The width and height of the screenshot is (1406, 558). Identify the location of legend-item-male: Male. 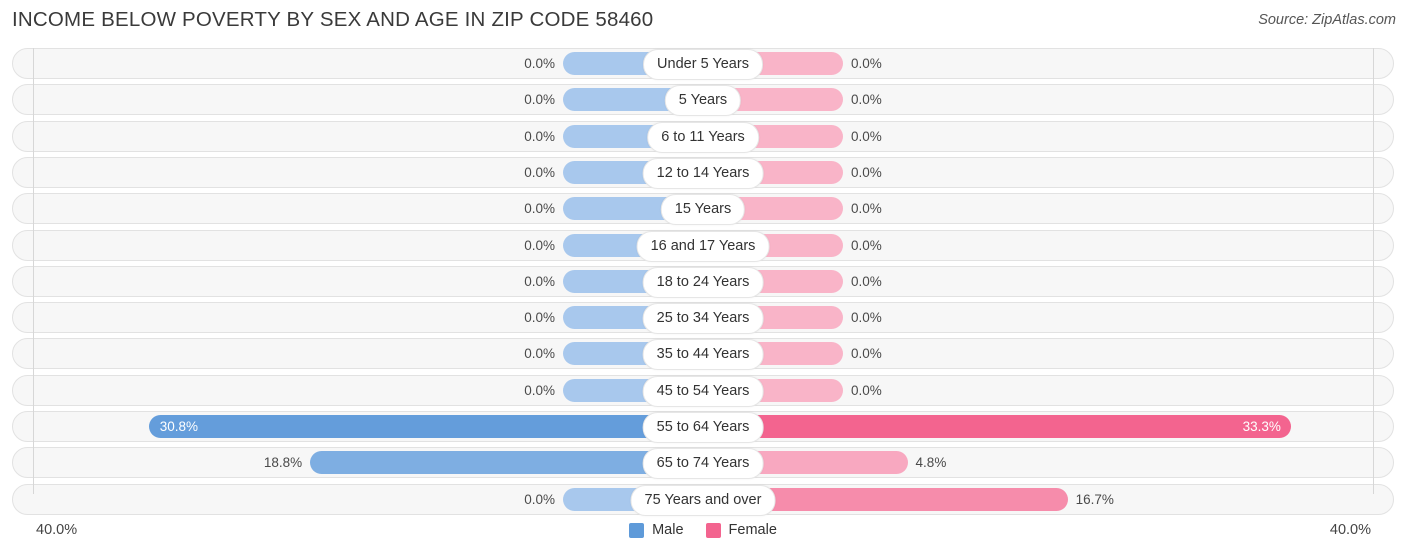
(656, 530).